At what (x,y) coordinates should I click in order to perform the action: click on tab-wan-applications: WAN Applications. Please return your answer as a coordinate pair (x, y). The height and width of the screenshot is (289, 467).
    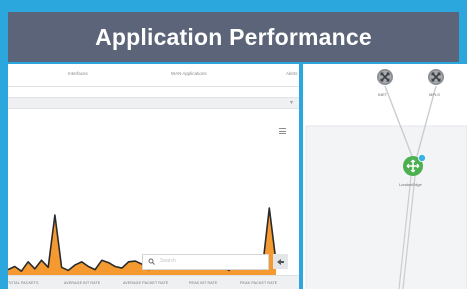
    Looking at the image, I should click on (189, 73).